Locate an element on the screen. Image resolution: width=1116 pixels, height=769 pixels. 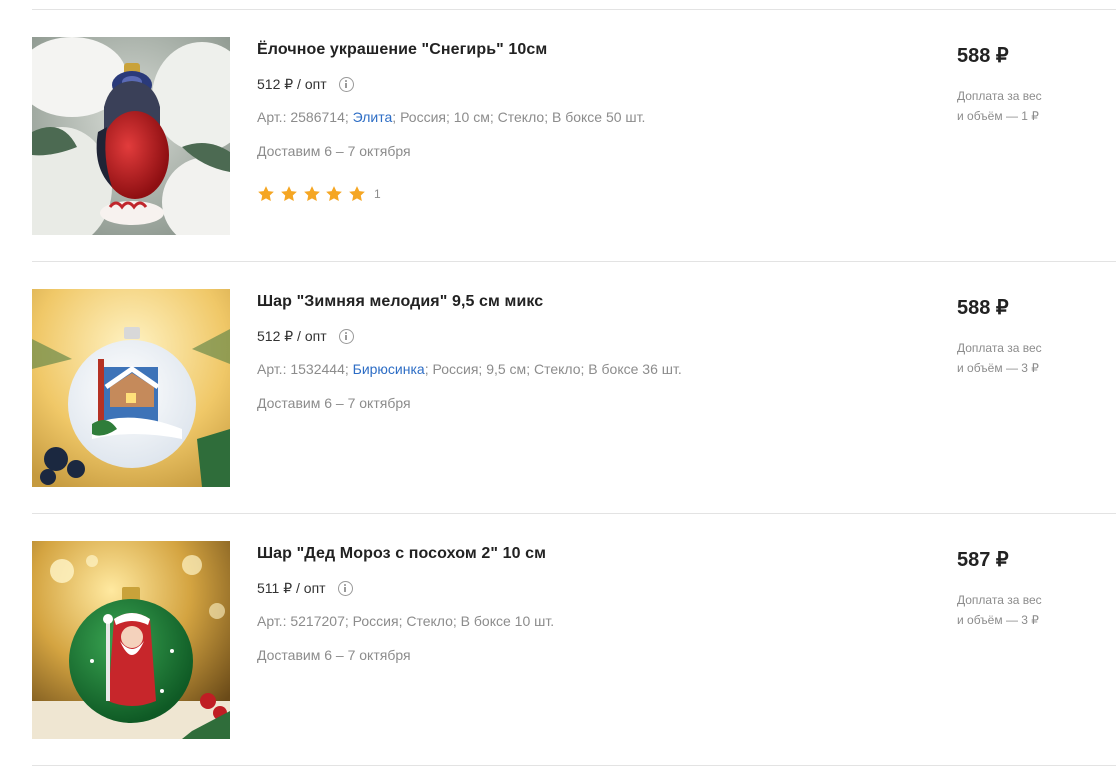
brand-link: Элита is located at coordinates (373, 117).